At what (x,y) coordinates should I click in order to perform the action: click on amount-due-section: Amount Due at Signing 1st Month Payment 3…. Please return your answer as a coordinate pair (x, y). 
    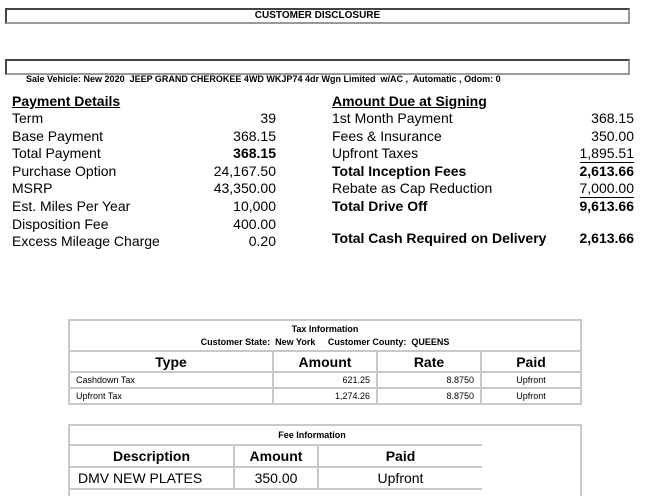
    Looking at the image, I should click on (483, 170).